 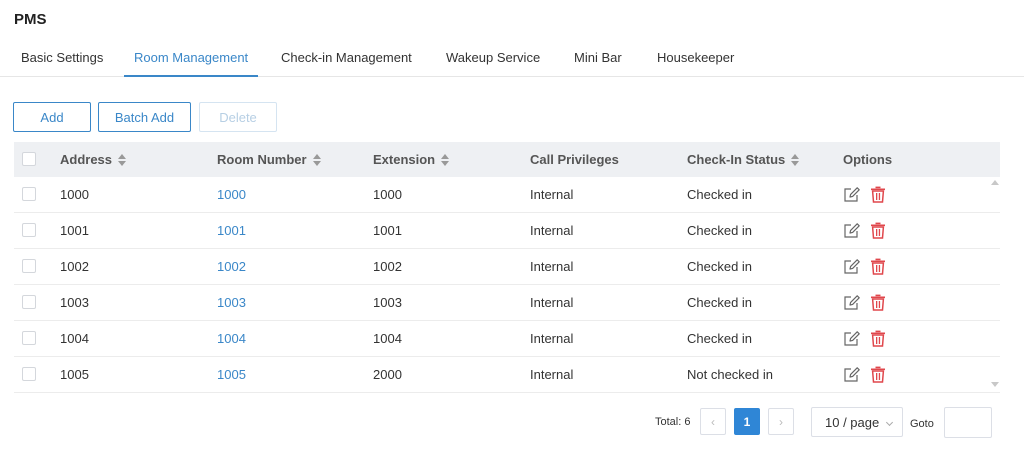 I want to click on goto-page-input, so click(x=968, y=422).